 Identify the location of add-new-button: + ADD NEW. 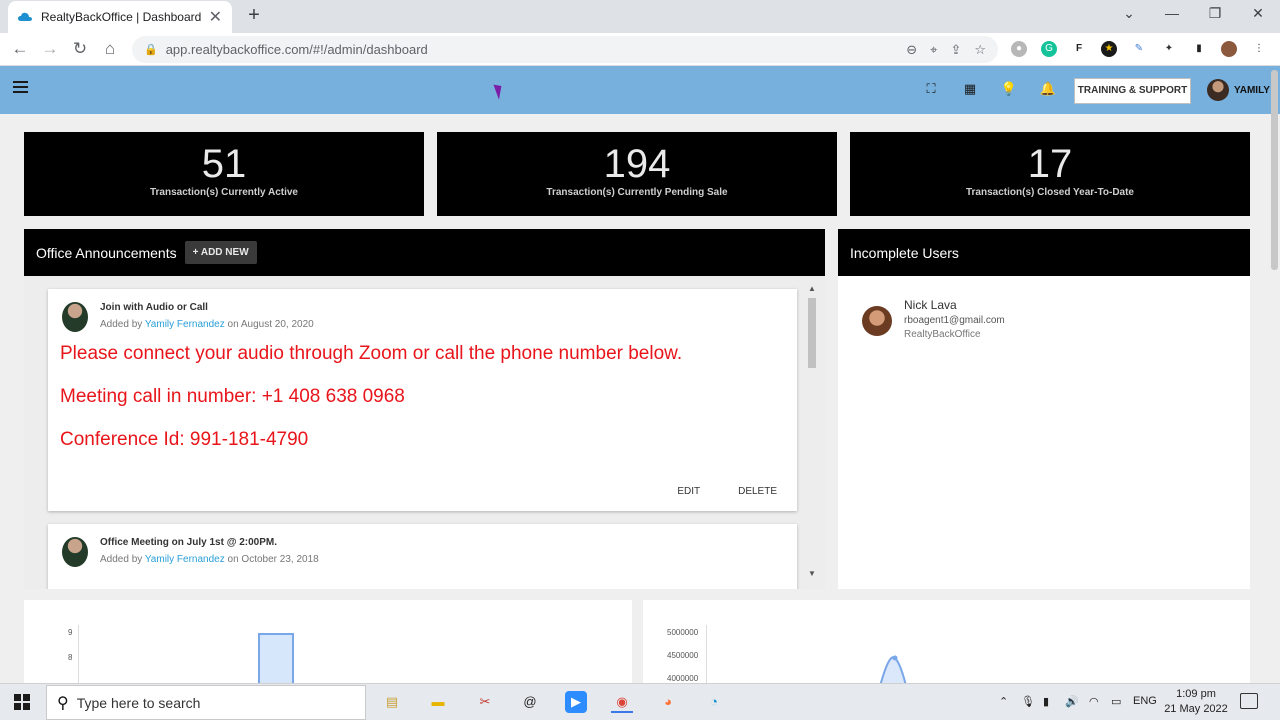
(220, 252).